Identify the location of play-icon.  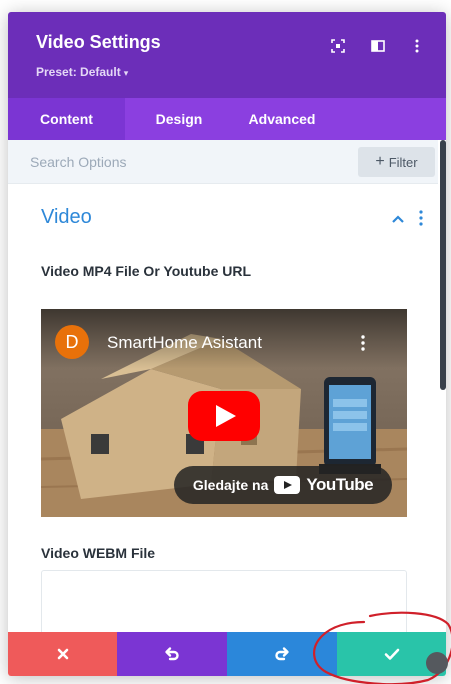
(226, 416).